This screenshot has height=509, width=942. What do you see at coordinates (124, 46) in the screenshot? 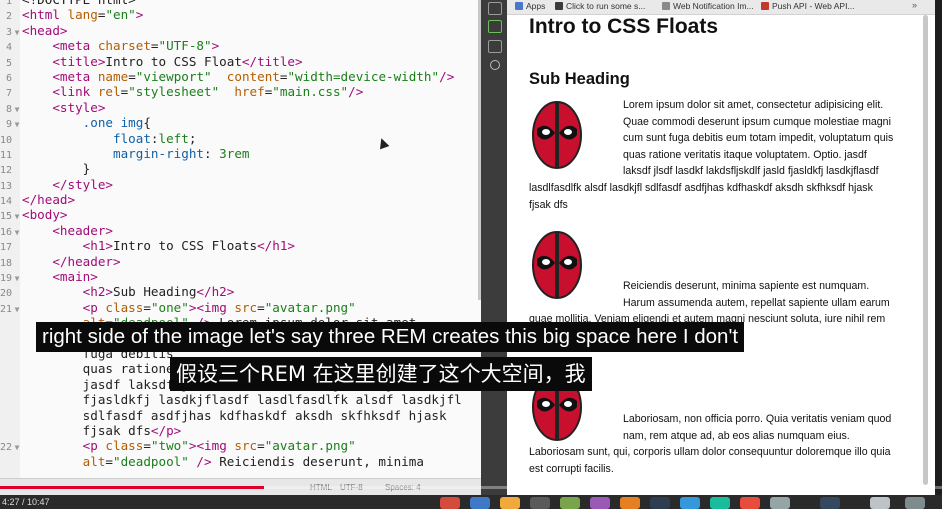
I see `code-token: charset` at bounding box center [124, 46].